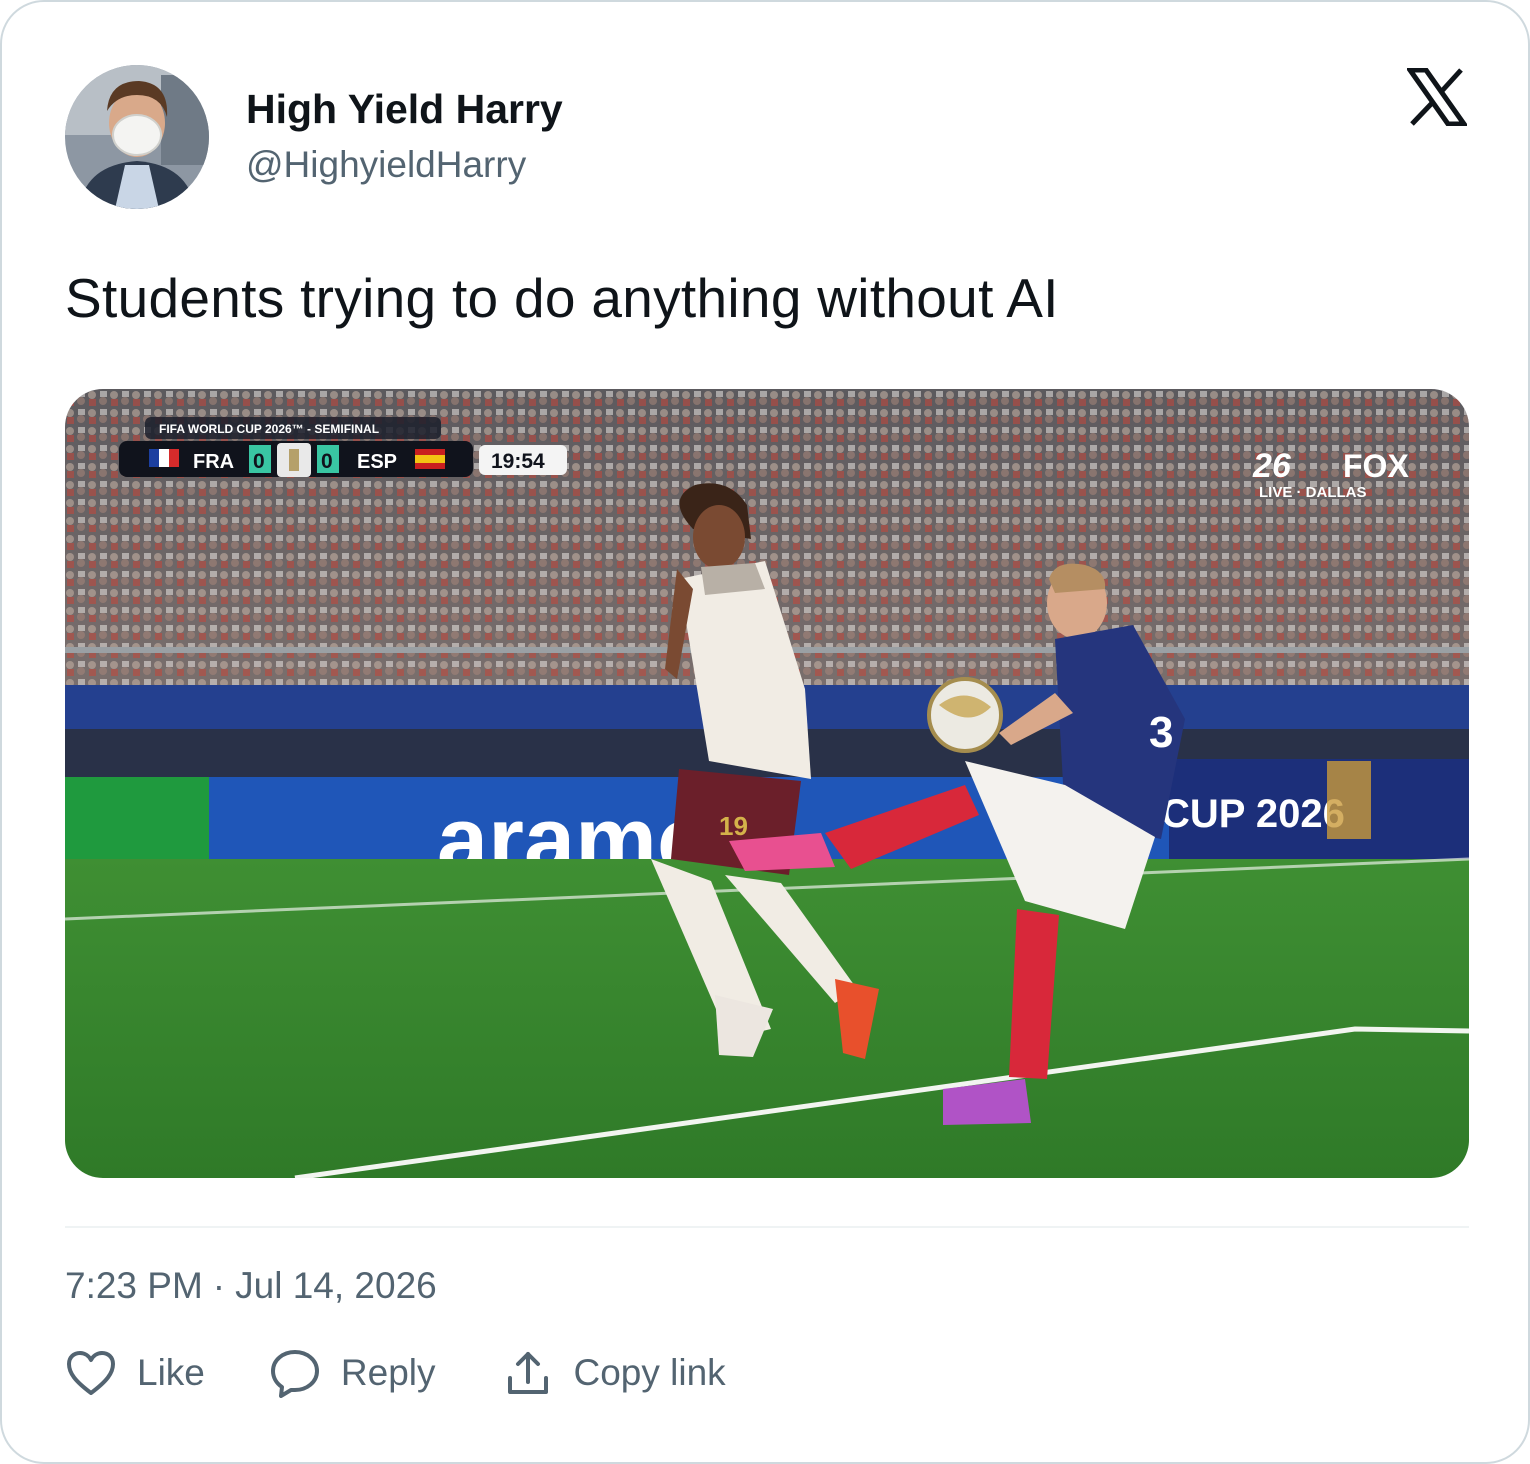 This screenshot has height=1464, width=1530. Describe the element at coordinates (171, 1372) in the screenshot. I see `like-label: Like` at that location.